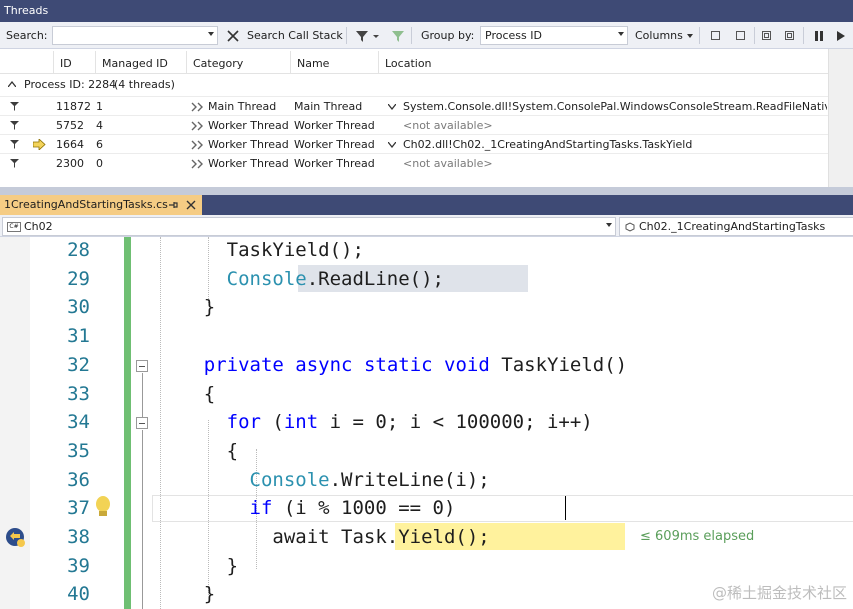  What do you see at coordinates (426, 191) in the screenshot?
I see `pane-splitter` at bounding box center [426, 191].